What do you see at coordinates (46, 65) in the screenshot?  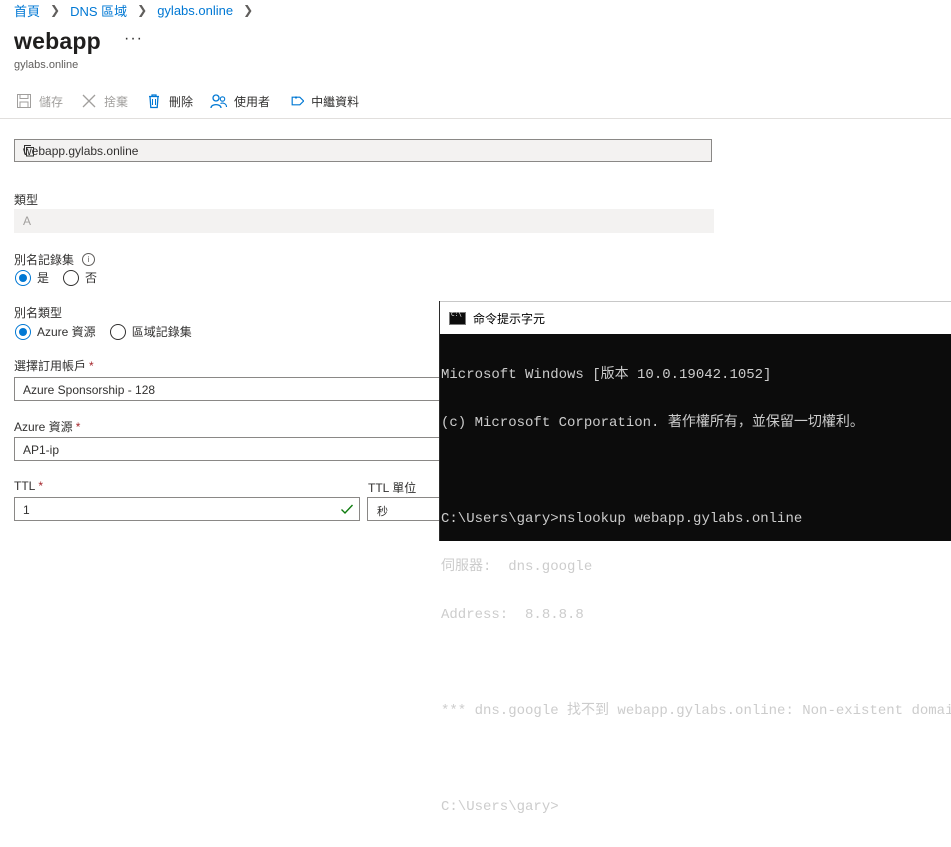 I see `page-subtitle: gylabs.online` at bounding box center [46, 65].